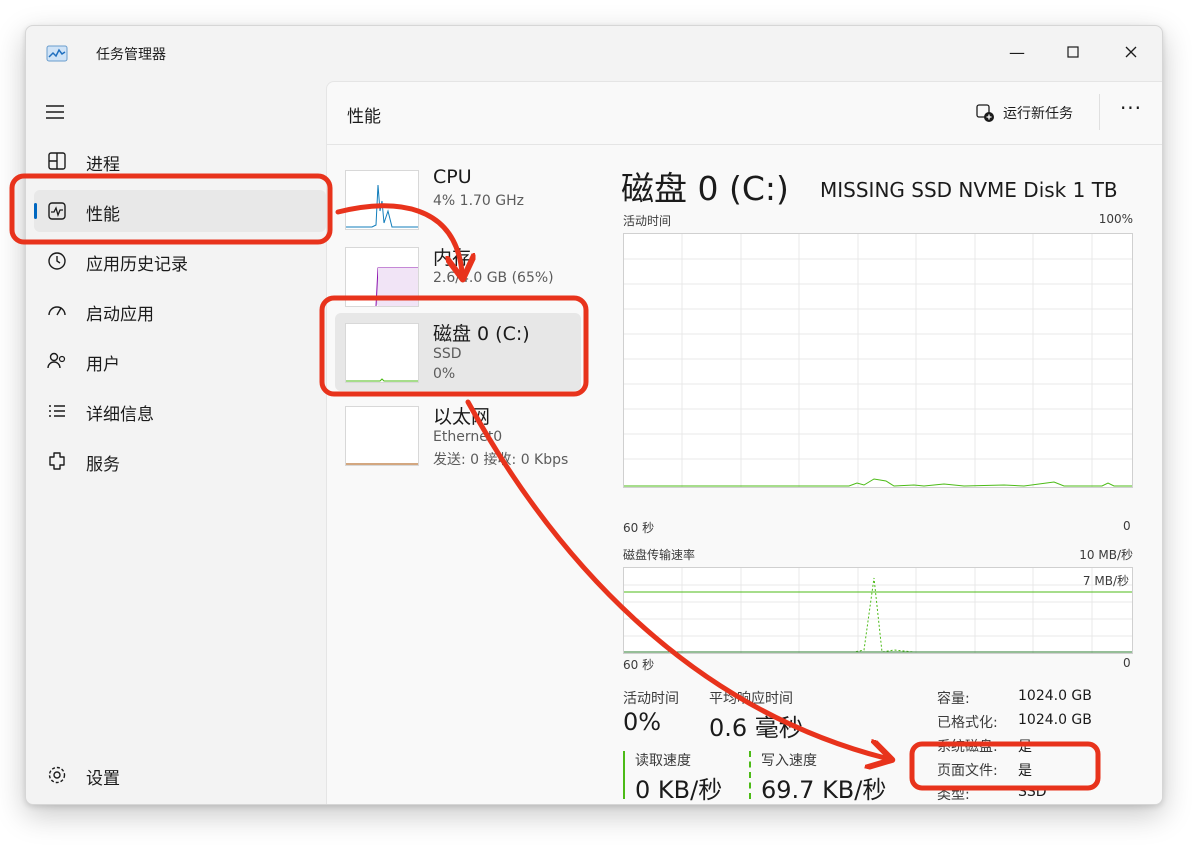 Image resolution: width=1192 pixels, height=865 pixels. Describe the element at coordinates (1032, 792) in the screenshot. I see `prop-type-value: SSD` at that location.